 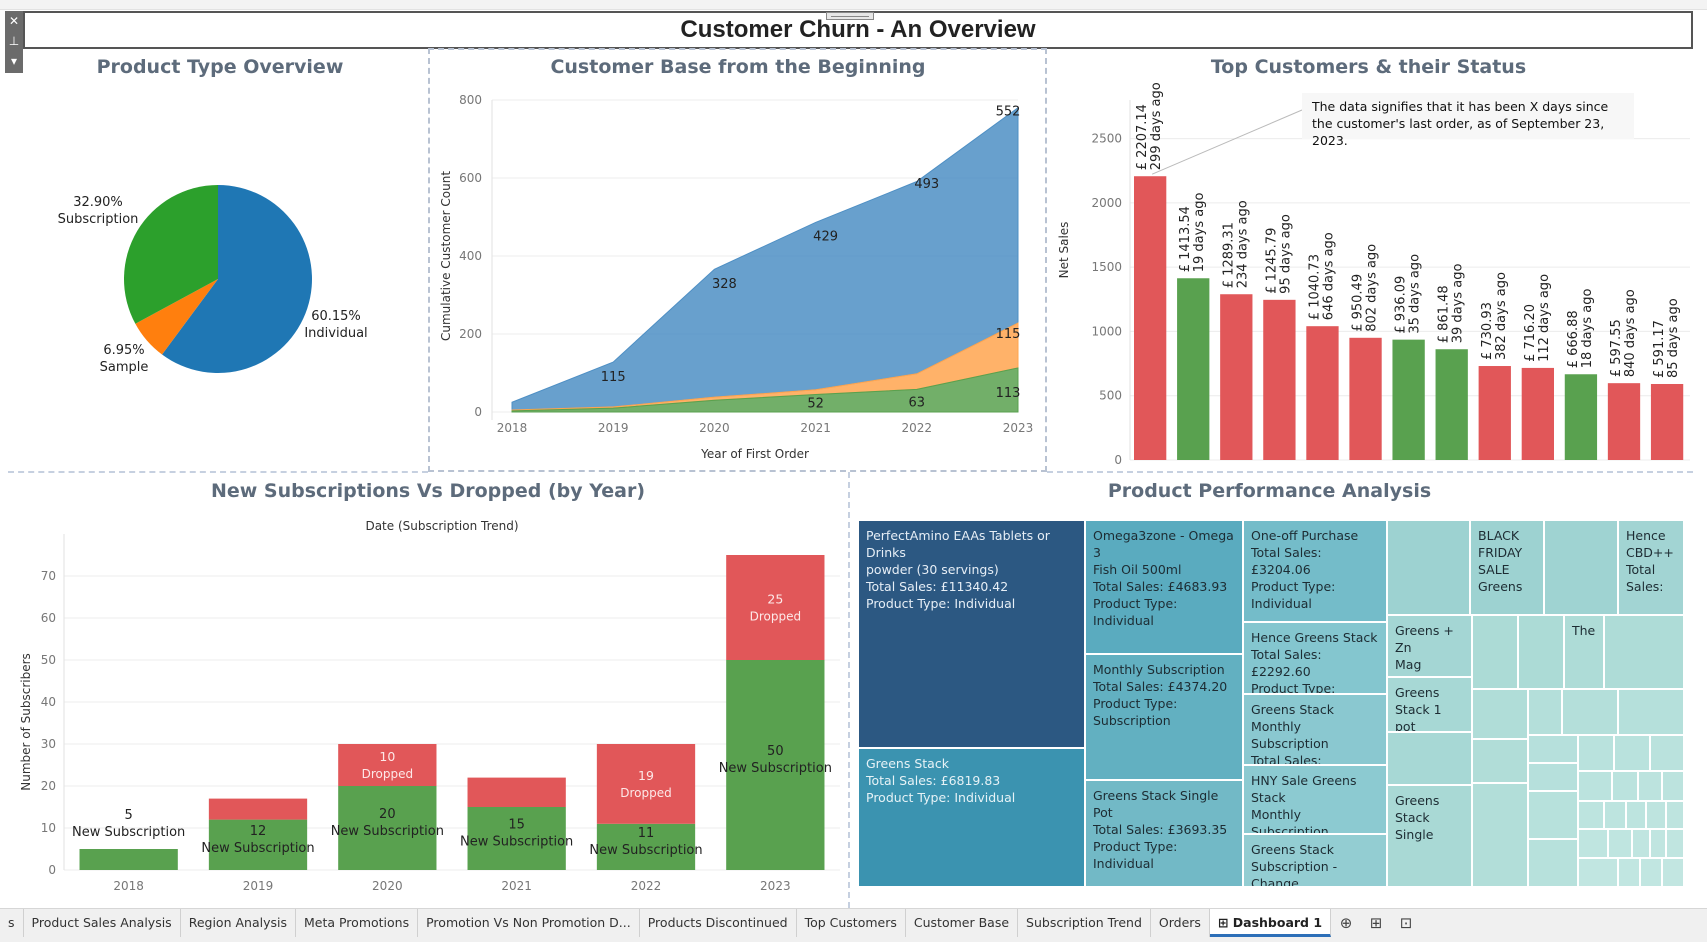 I want to click on sheet-tab: Top Customers, so click(x=851, y=923).